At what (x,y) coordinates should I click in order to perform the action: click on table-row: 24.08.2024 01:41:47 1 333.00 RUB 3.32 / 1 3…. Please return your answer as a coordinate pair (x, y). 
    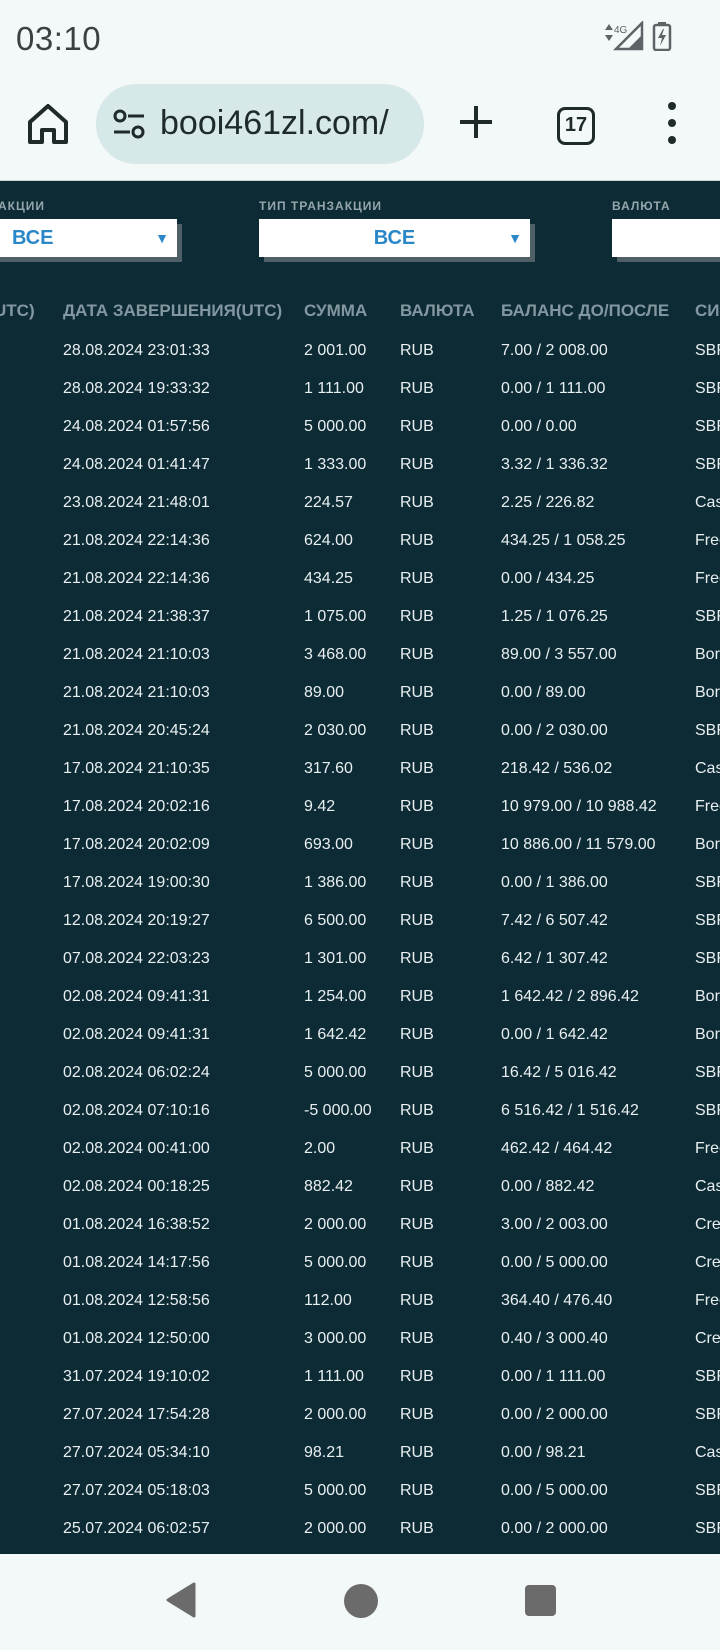
    Looking at the image, I should click on (360, 466).